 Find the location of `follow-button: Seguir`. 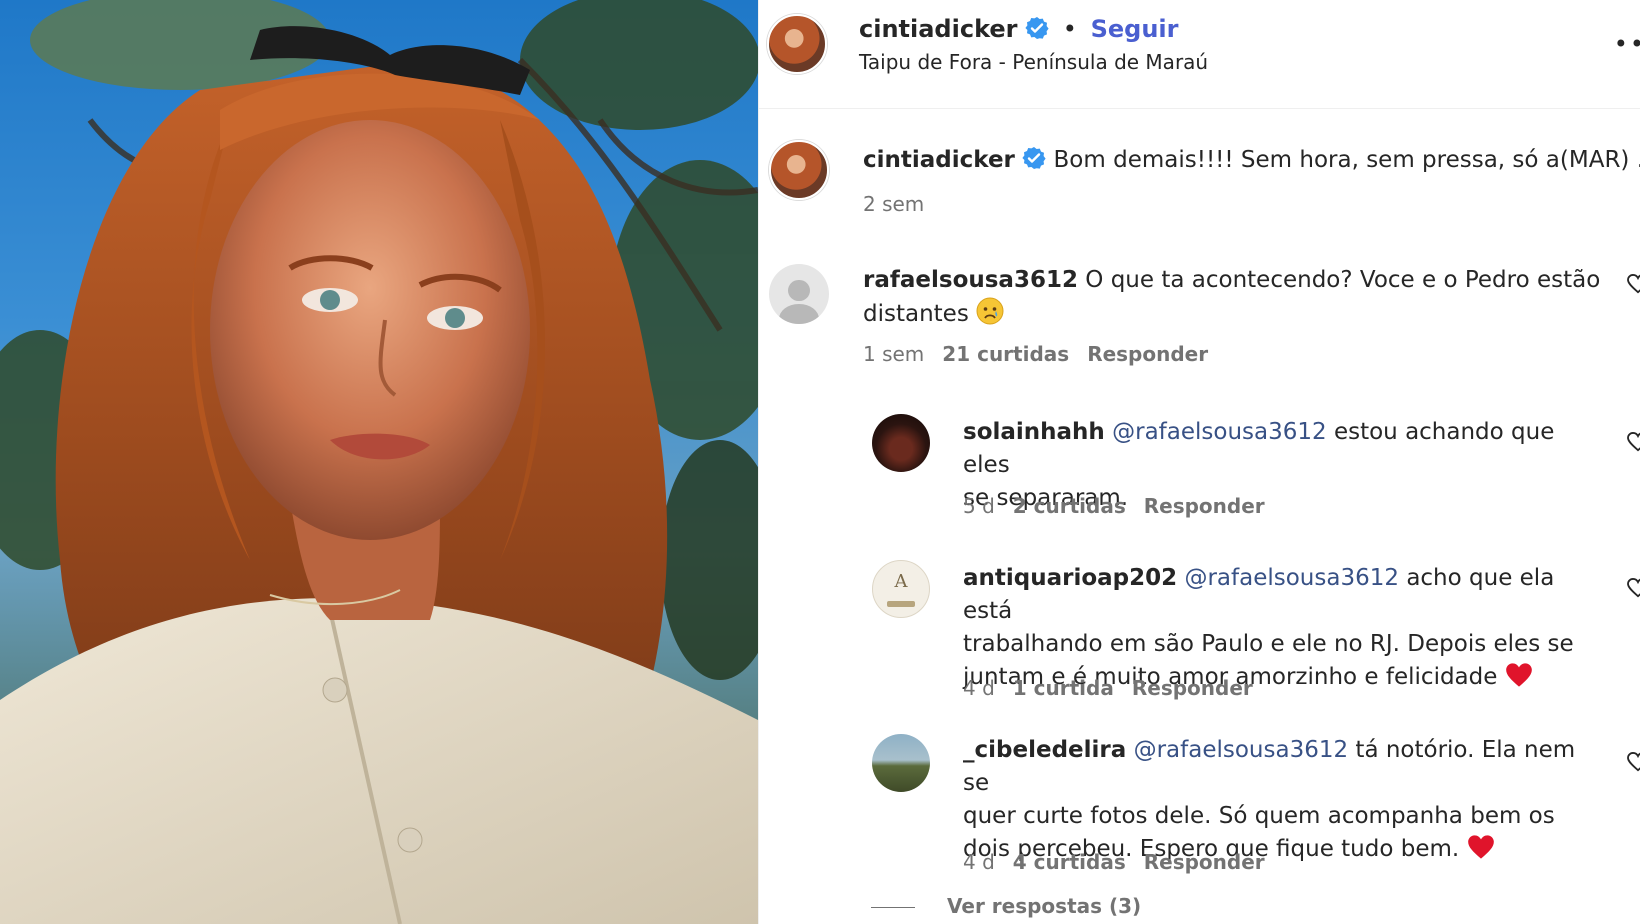

follow-button: Seguir is located at coordinates (1135, 29).